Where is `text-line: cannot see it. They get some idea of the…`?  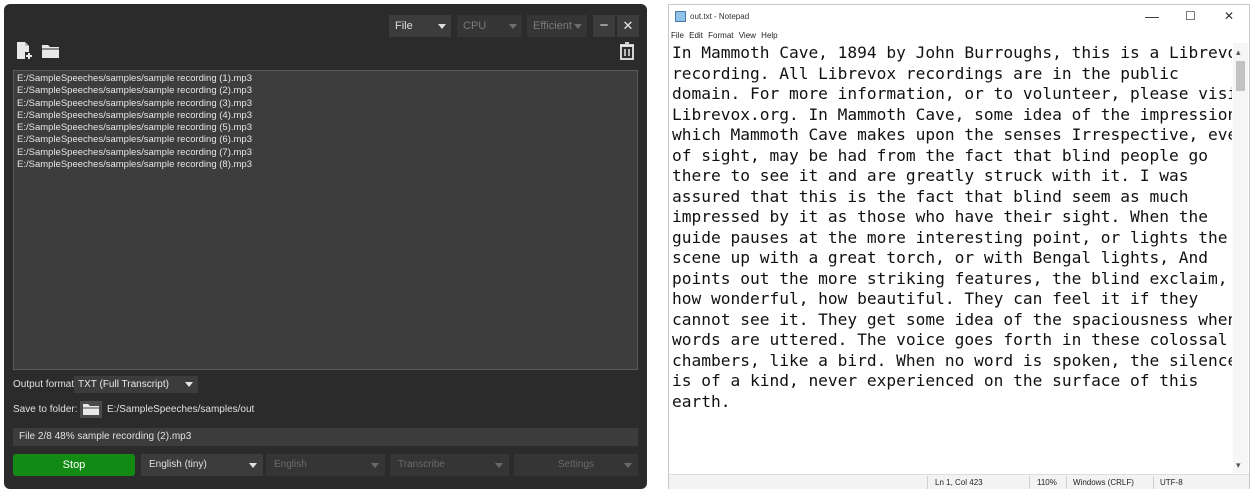 text-line: cannot see it. They get some idea of the… is located at coordinates (952, 319).